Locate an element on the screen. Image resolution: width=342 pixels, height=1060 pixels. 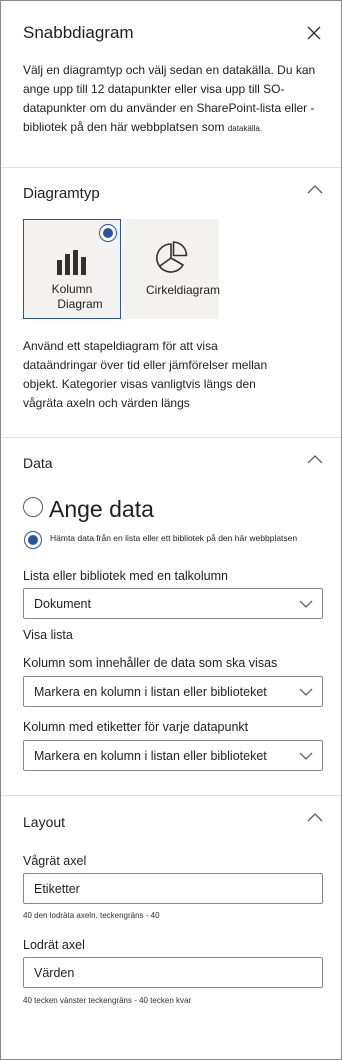
pie-chart-tile: Cirkeldiagram is located at coordinates (171, 269).